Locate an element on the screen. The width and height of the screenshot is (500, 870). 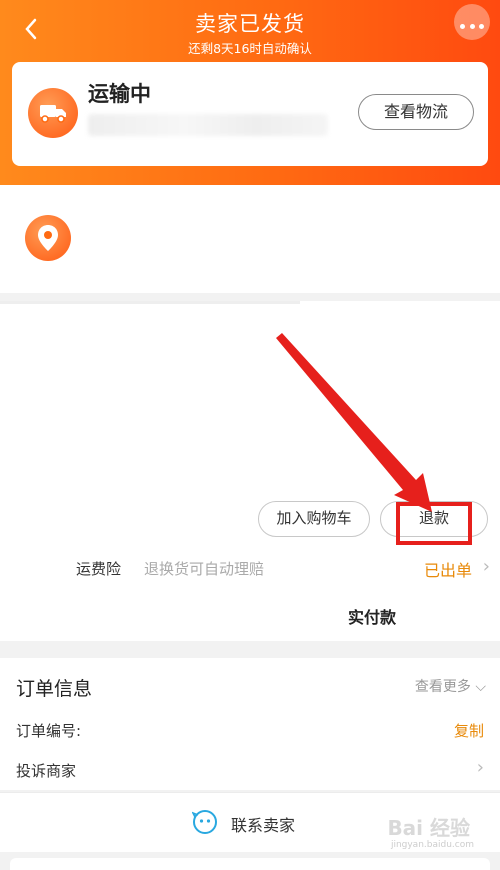
paid-amount-label: 实付款 is located at coordinates (372, 617).